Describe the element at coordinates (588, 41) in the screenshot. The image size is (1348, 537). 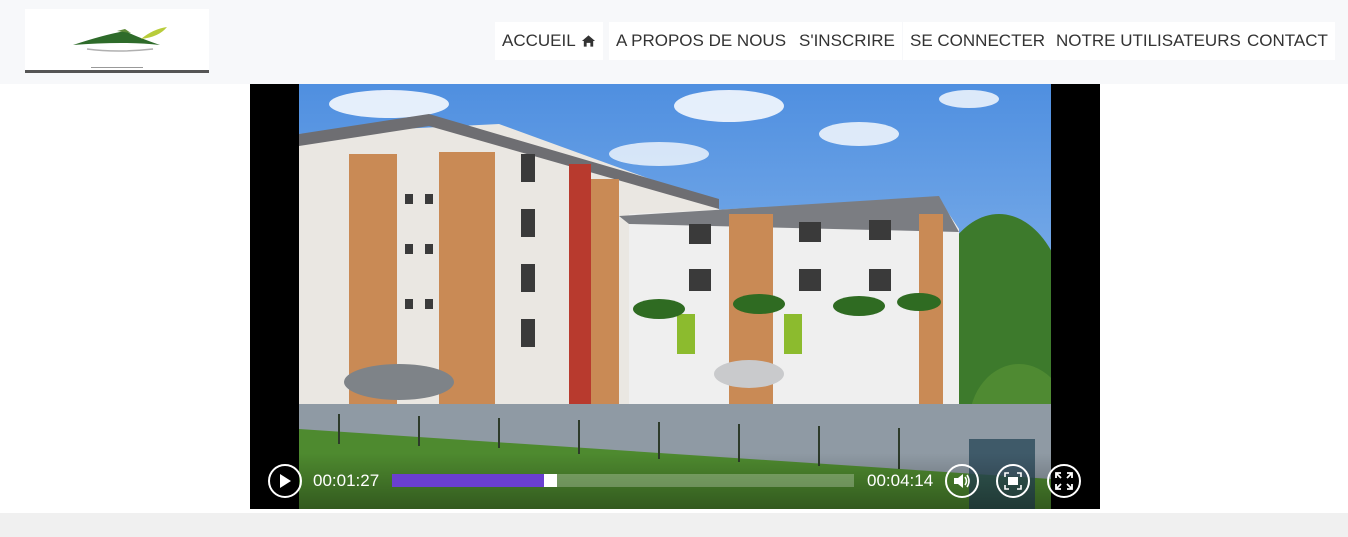
I see `home-icon` at that location.